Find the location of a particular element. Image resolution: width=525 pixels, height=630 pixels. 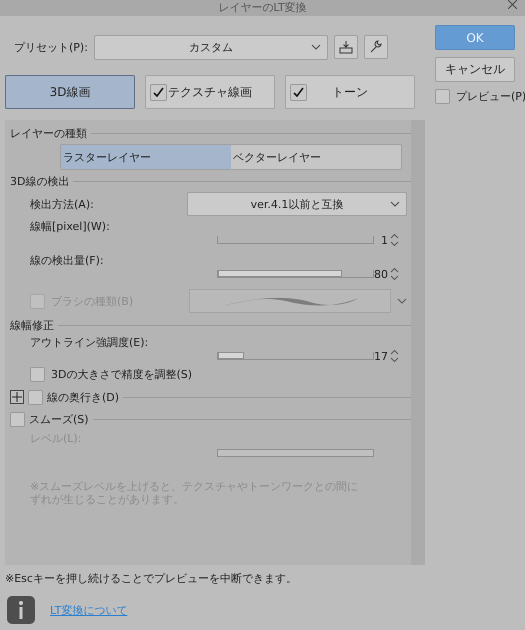

download-tray-icon is located at coordinates (345, 47).